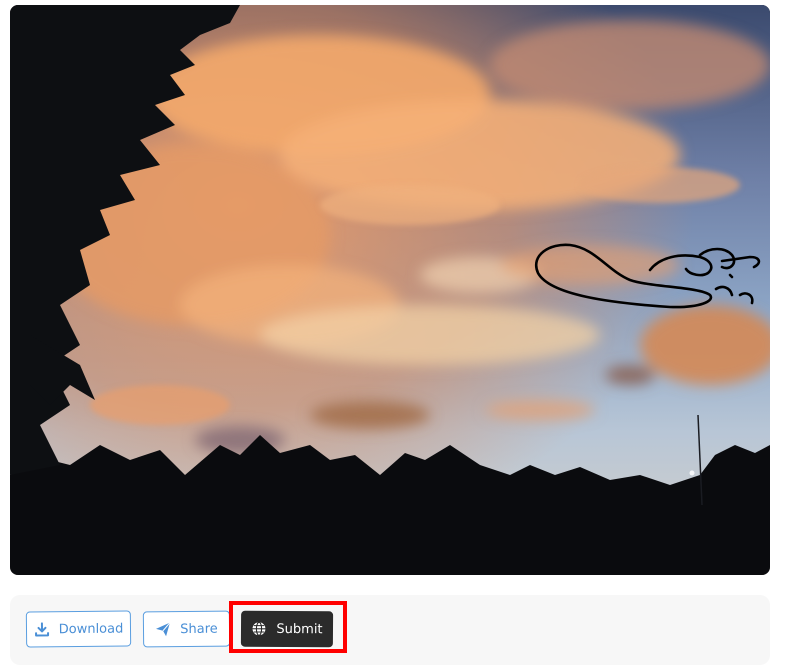 The width and height of the screenshot is (788, 665). Describe the element at coordinates (42, 629) in the screenshot. I see `download-icon` at that location.